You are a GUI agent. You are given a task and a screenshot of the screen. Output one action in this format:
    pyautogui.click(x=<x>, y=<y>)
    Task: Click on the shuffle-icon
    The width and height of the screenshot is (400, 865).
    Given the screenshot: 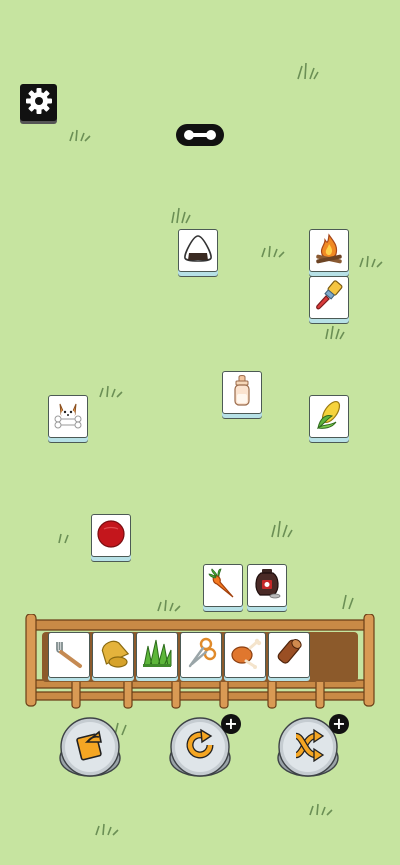 What is the action you would take?
    pyautogui.click(x=308, y=745)
    